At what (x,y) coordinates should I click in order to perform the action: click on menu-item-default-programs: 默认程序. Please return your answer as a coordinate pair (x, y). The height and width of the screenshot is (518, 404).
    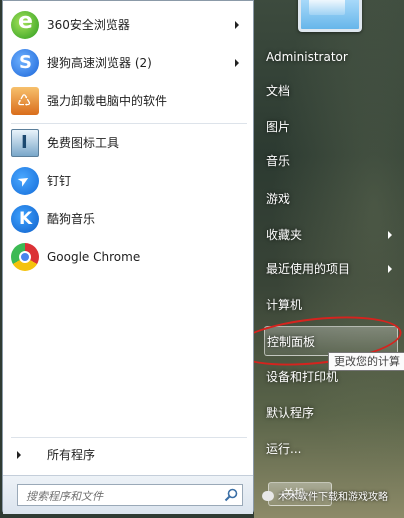
    Looking at the image, I should click on (332, 413).